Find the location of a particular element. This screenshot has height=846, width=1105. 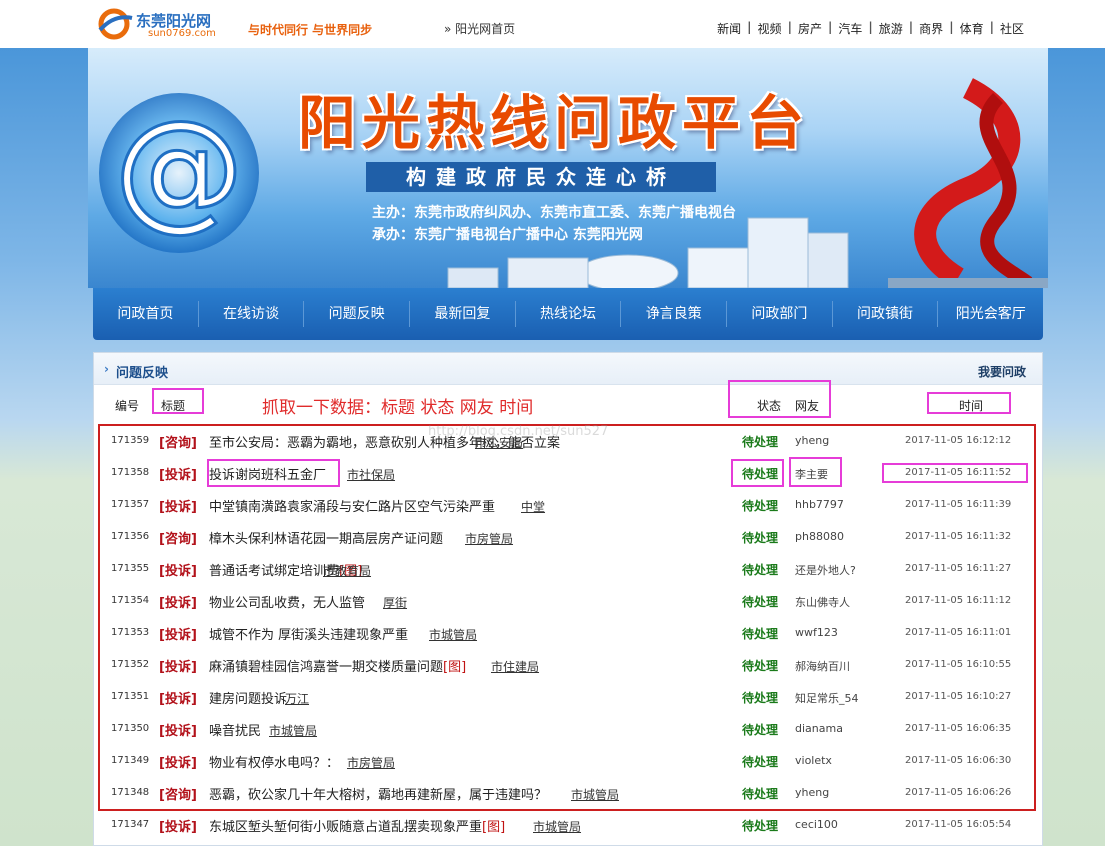

topnav-community: 社区 is located at coordinates (1012, 28).